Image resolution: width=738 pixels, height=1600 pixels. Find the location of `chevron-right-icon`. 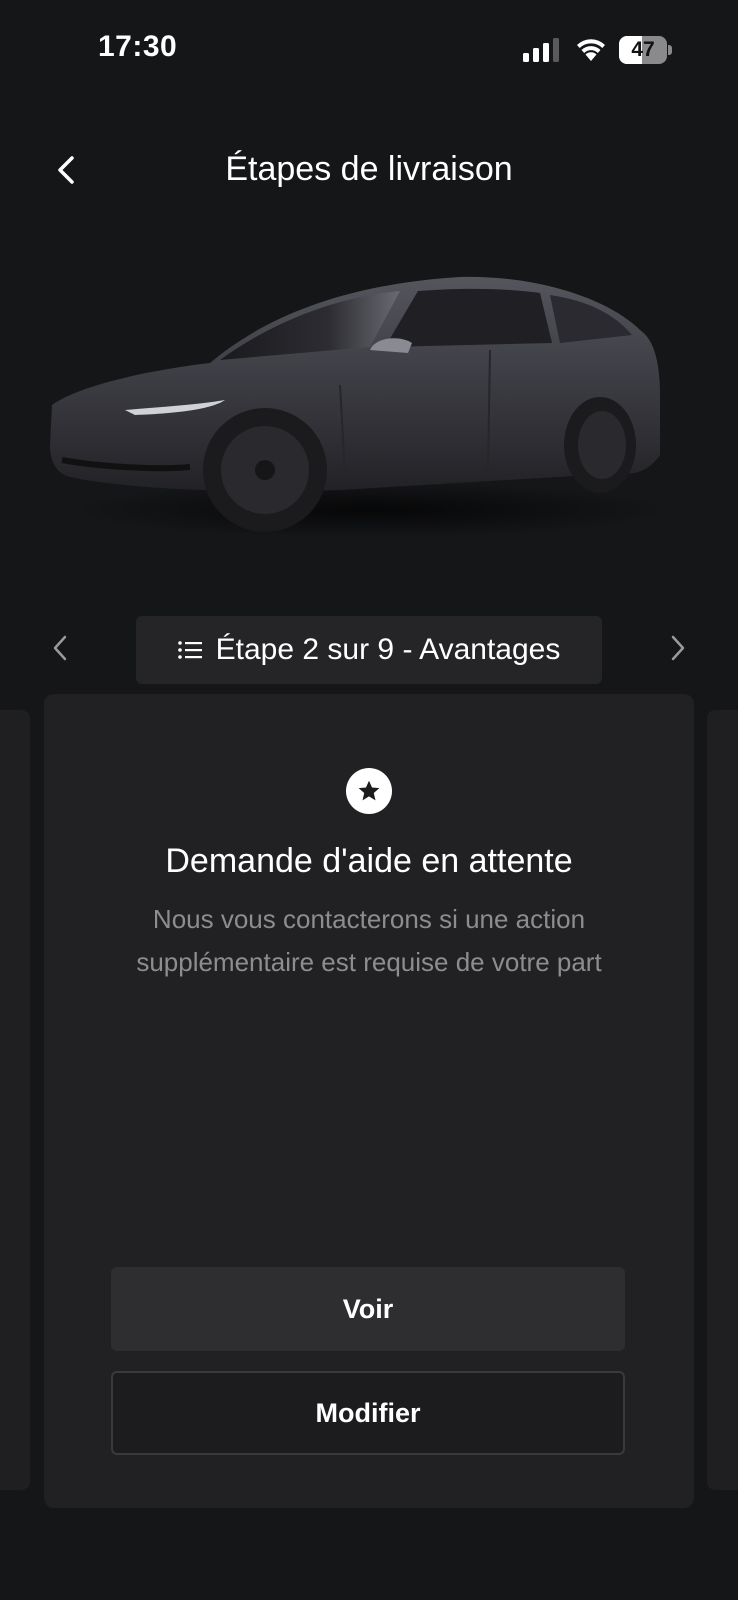

chevron-right-icon is located at coordinates (678, 648).